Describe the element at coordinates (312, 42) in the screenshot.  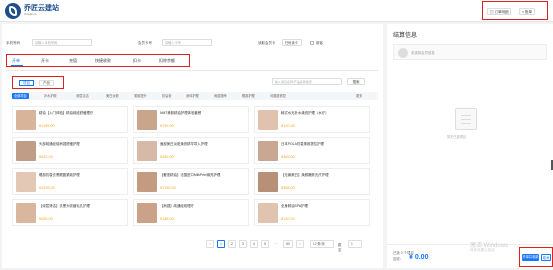
I see `new-customer-checkbox` at that location.